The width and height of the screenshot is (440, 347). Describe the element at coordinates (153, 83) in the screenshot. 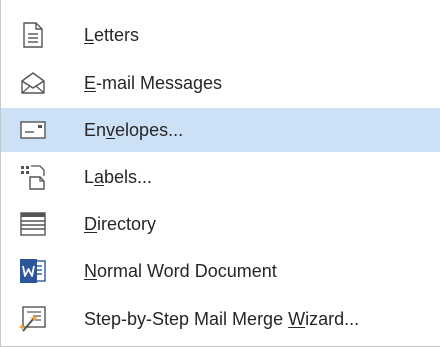

I see `menu-item-label: E-mail Messages` at that location.